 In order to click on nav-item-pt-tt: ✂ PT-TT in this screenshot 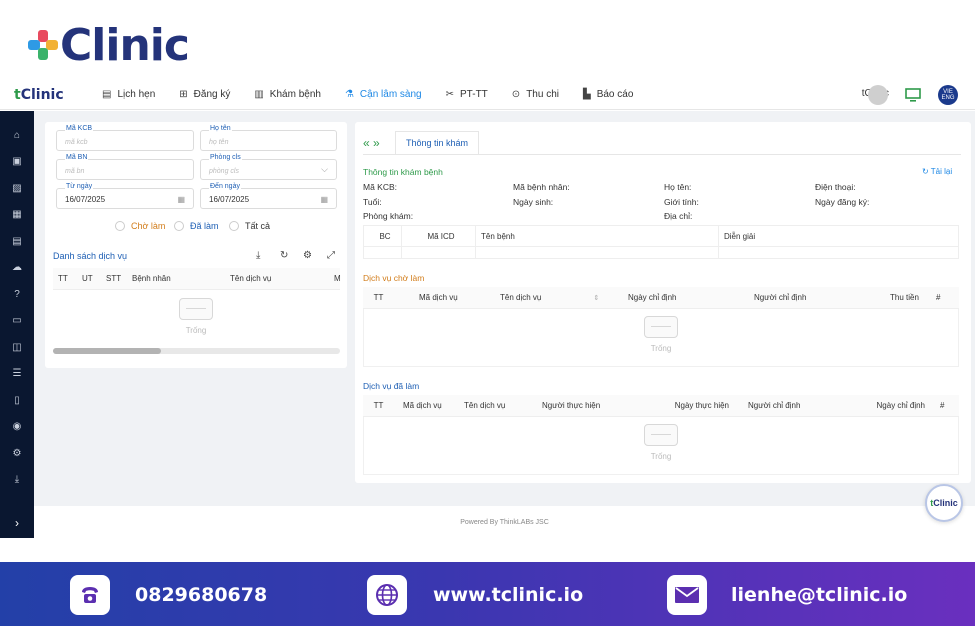, I will do `click(467, 95)`.